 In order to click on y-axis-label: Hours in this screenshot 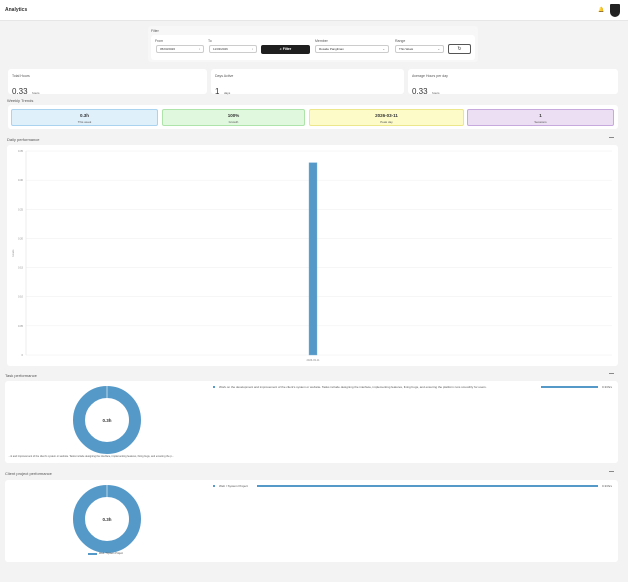, I will do `click(13, 253)`.